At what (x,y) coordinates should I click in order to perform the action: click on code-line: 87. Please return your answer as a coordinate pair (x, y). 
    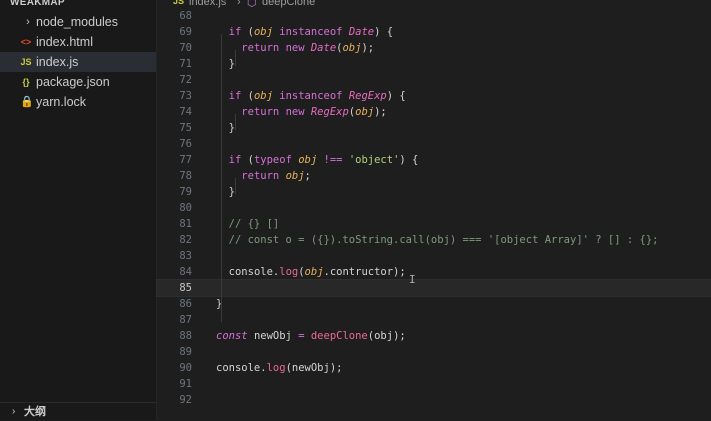
    Looking at the image, I should click on (434, 320).